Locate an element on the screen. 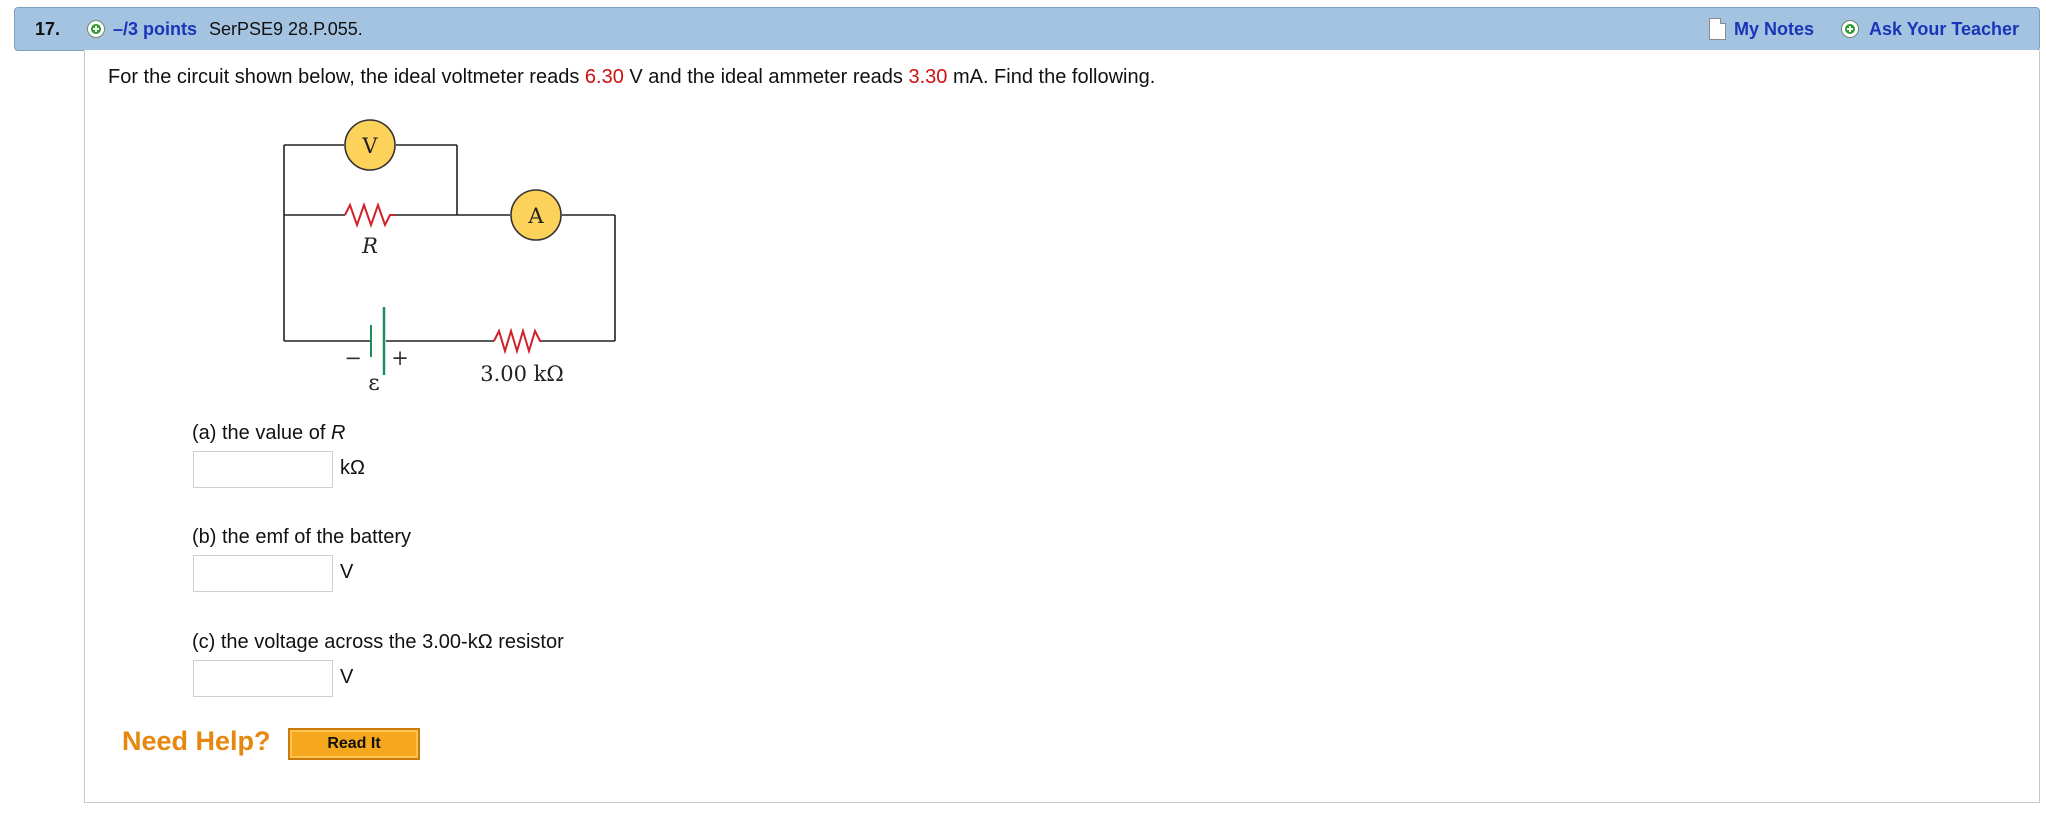 This screenshot has width=2046, height=813. voltmeter-symbol: V is located at coordinates (369, 146).